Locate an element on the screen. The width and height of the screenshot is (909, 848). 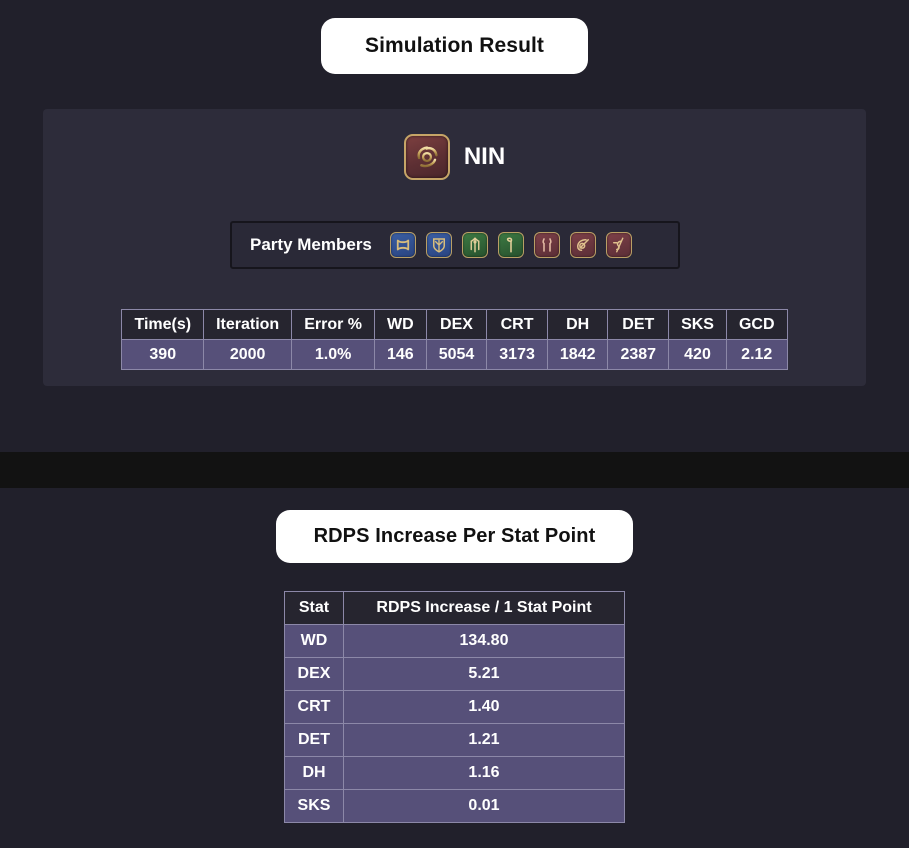
table-row: DEX 5.21 is located at coordinates (454, 674).